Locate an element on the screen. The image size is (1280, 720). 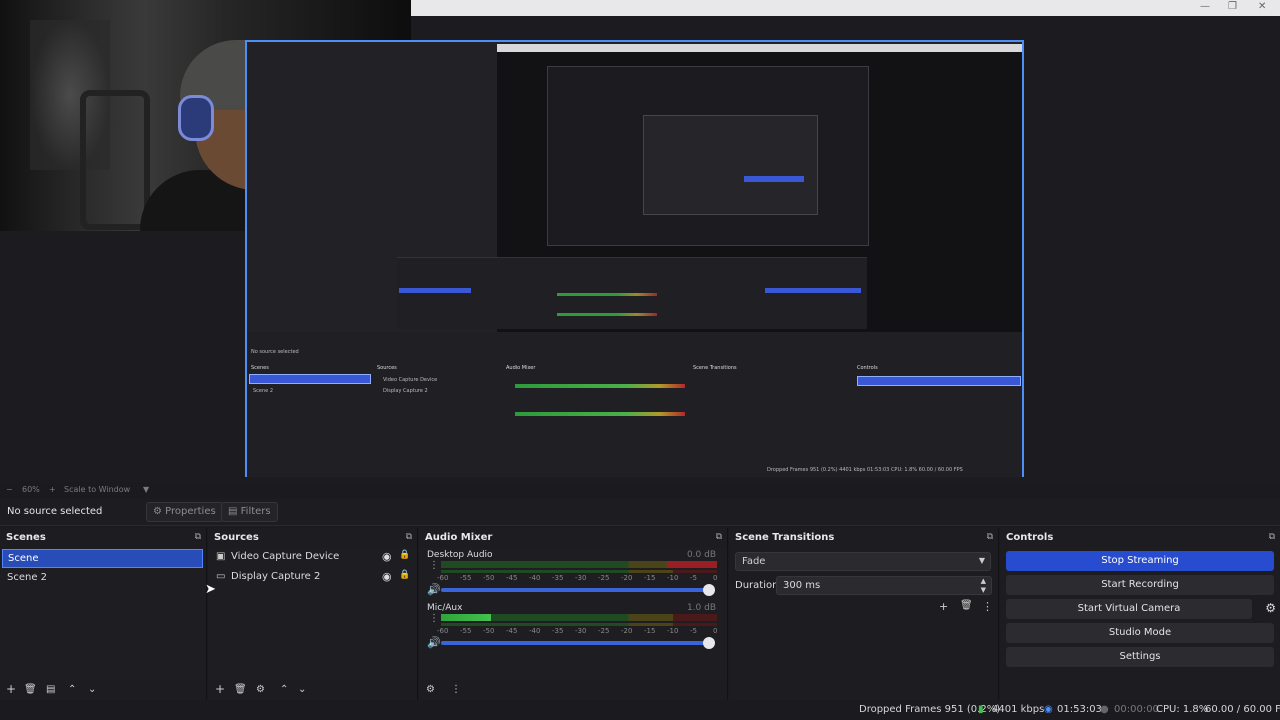
duration-label: Duration is located at coordinates (757, 585).